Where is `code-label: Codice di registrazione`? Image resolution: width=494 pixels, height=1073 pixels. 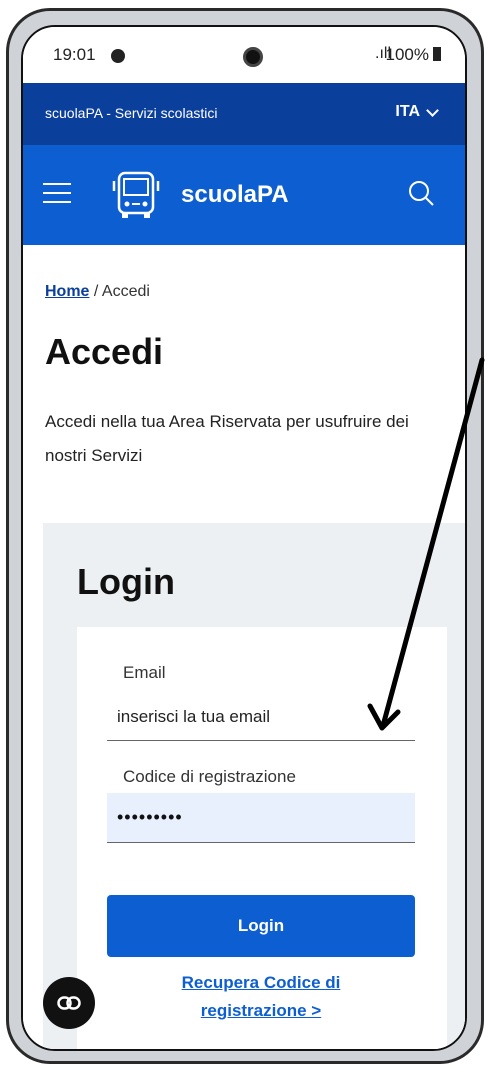
code-label: Codice di registrazione is located at coordinates (209, 776).